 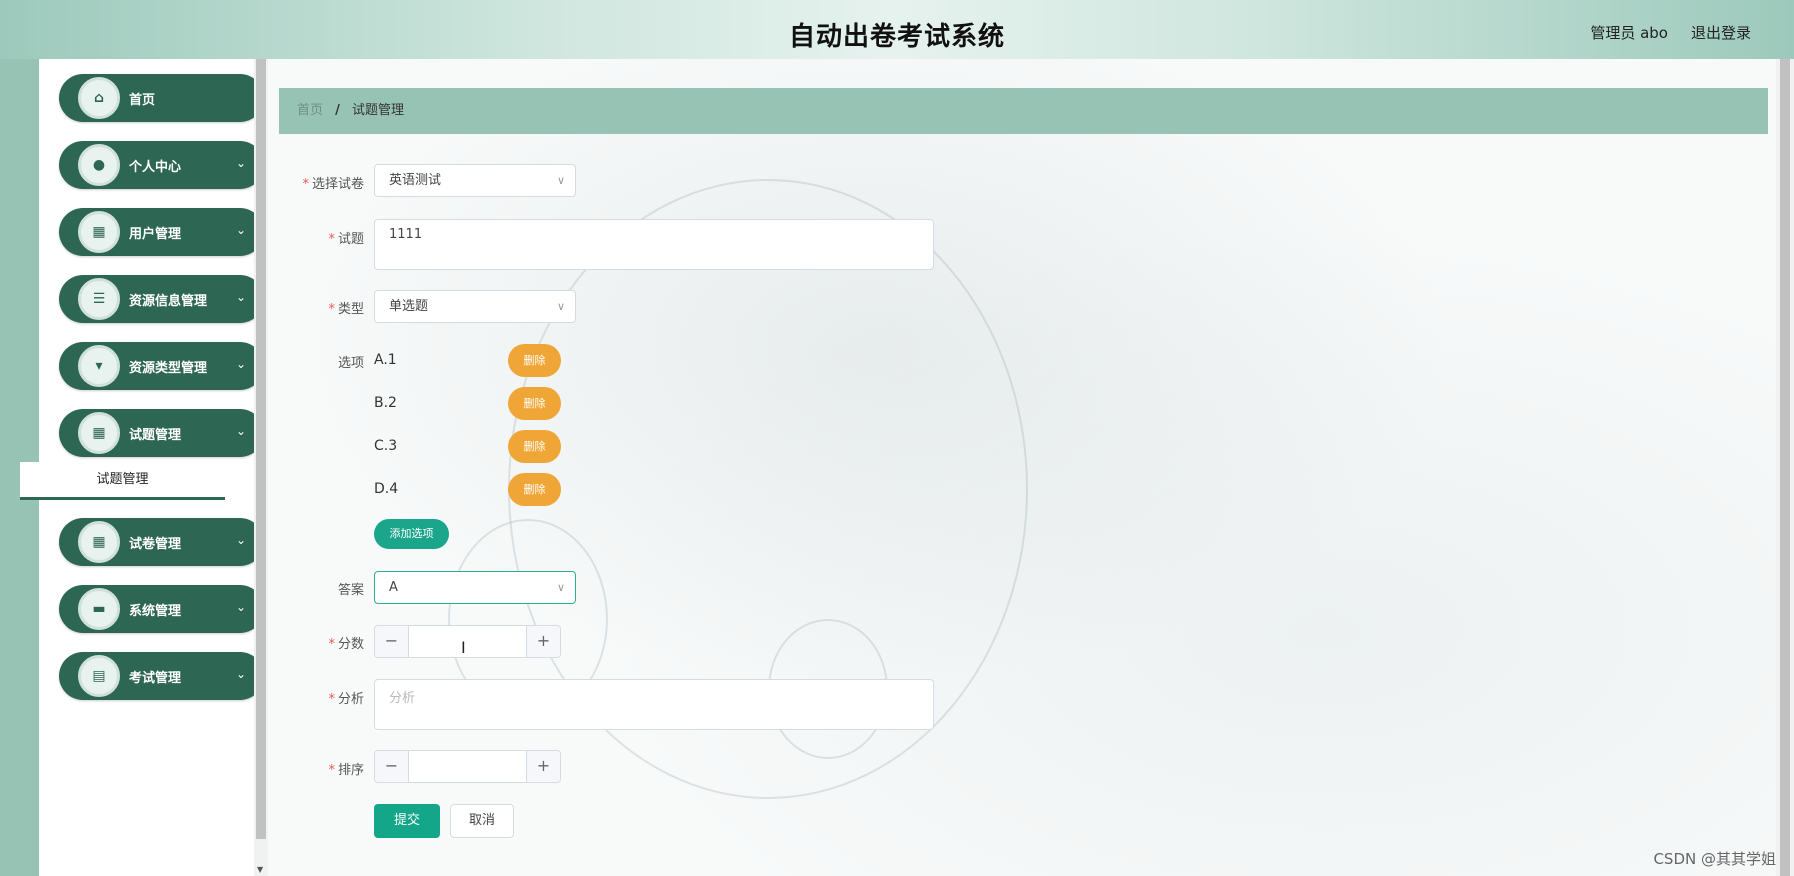 What do you see at coordinates (346, 770) in the screenshot?
I see `sort-label: * 排序` at bounding box center [346, 770].